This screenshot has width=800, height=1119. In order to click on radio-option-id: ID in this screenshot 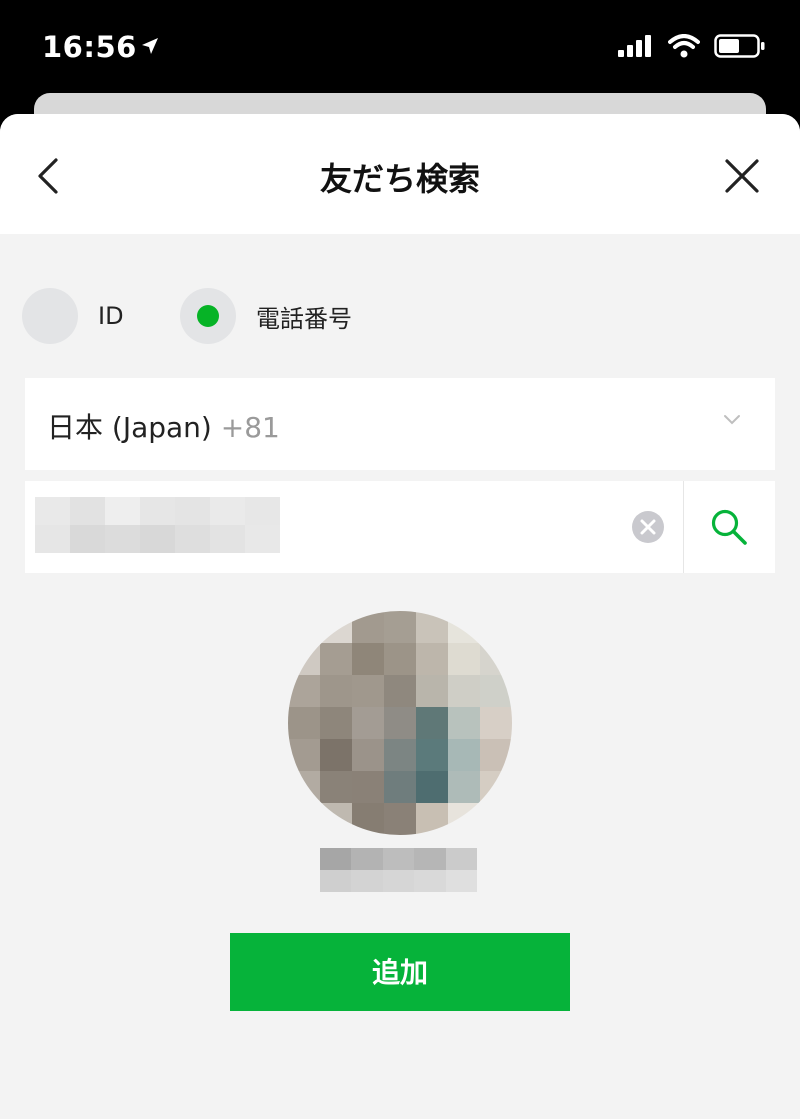, I will do `click(73, 316)`.